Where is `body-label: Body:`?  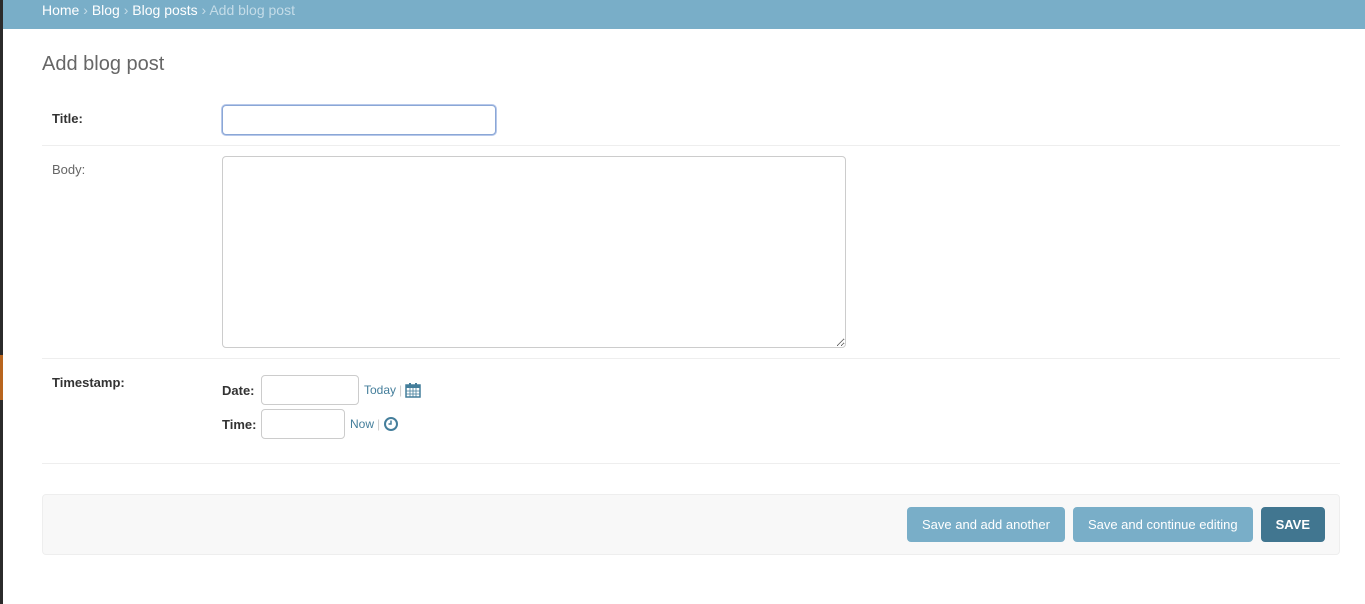 body-label: Body: is located at coordinates (69, 169).